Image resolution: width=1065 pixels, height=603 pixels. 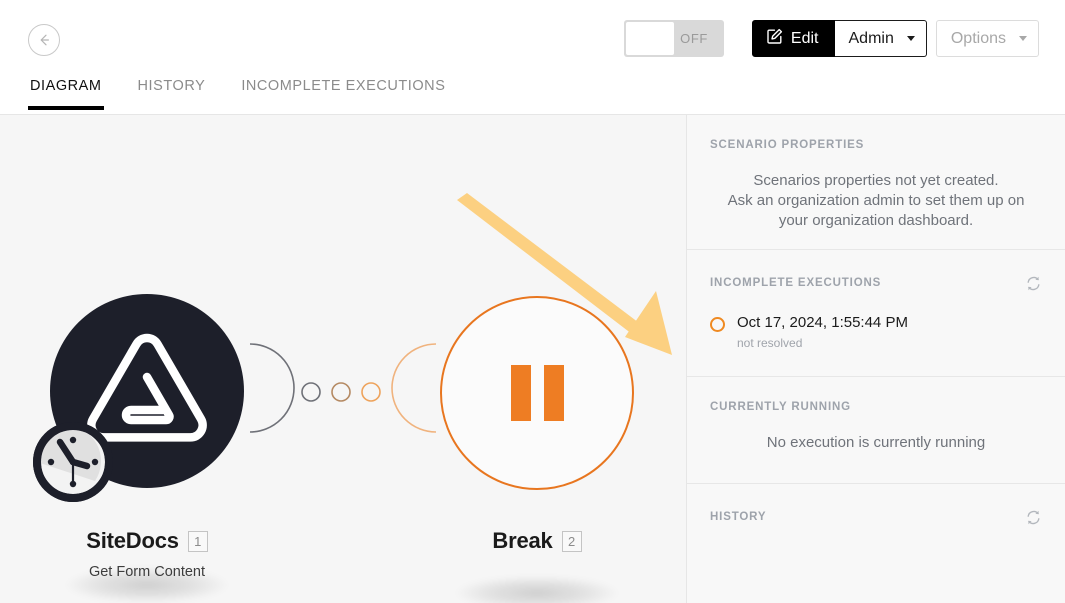 I want to click on module-break-circle, so click(x=537, y=393).